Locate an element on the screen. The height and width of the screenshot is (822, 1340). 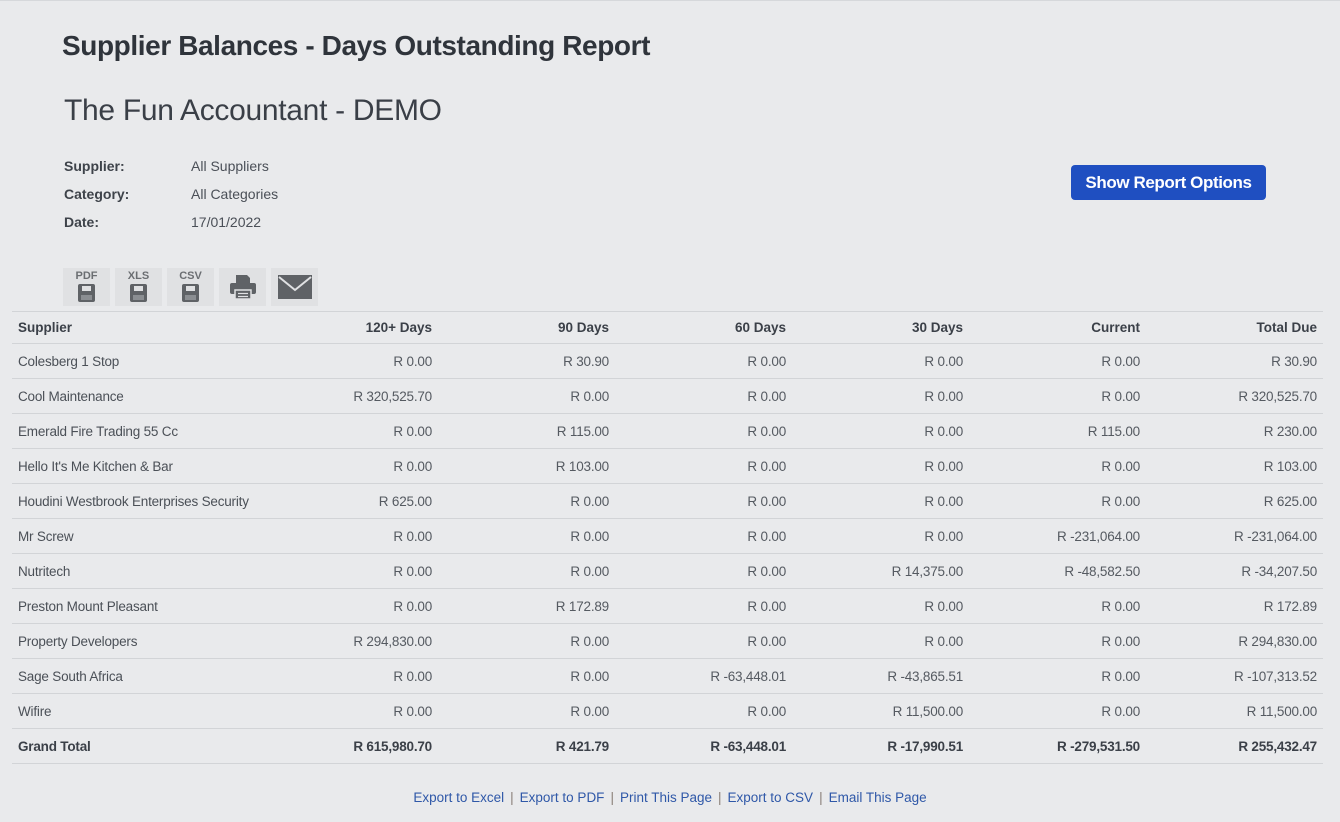
column-header-total-due: Total Due is located at coordinates (1234, 327).